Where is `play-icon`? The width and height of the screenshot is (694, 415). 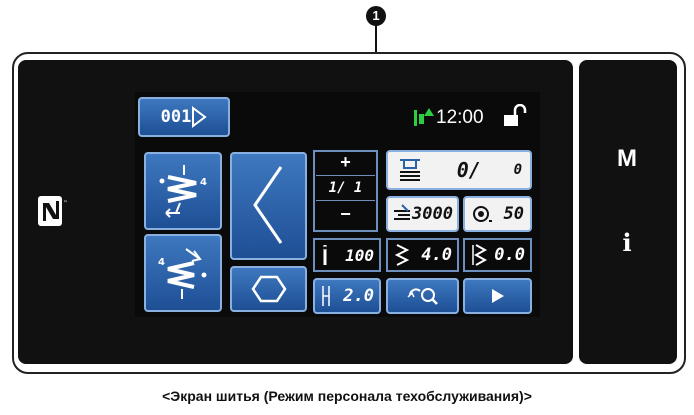
play-icon is located at coordinates (497, 296).